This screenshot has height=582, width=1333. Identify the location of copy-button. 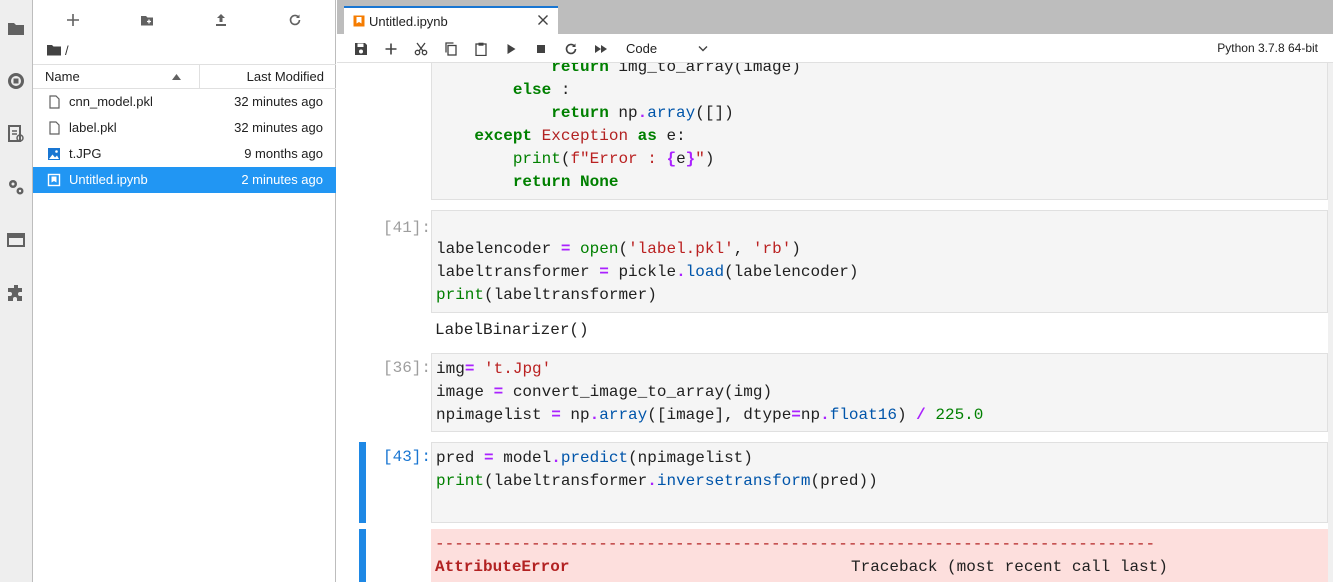
(451, 49).